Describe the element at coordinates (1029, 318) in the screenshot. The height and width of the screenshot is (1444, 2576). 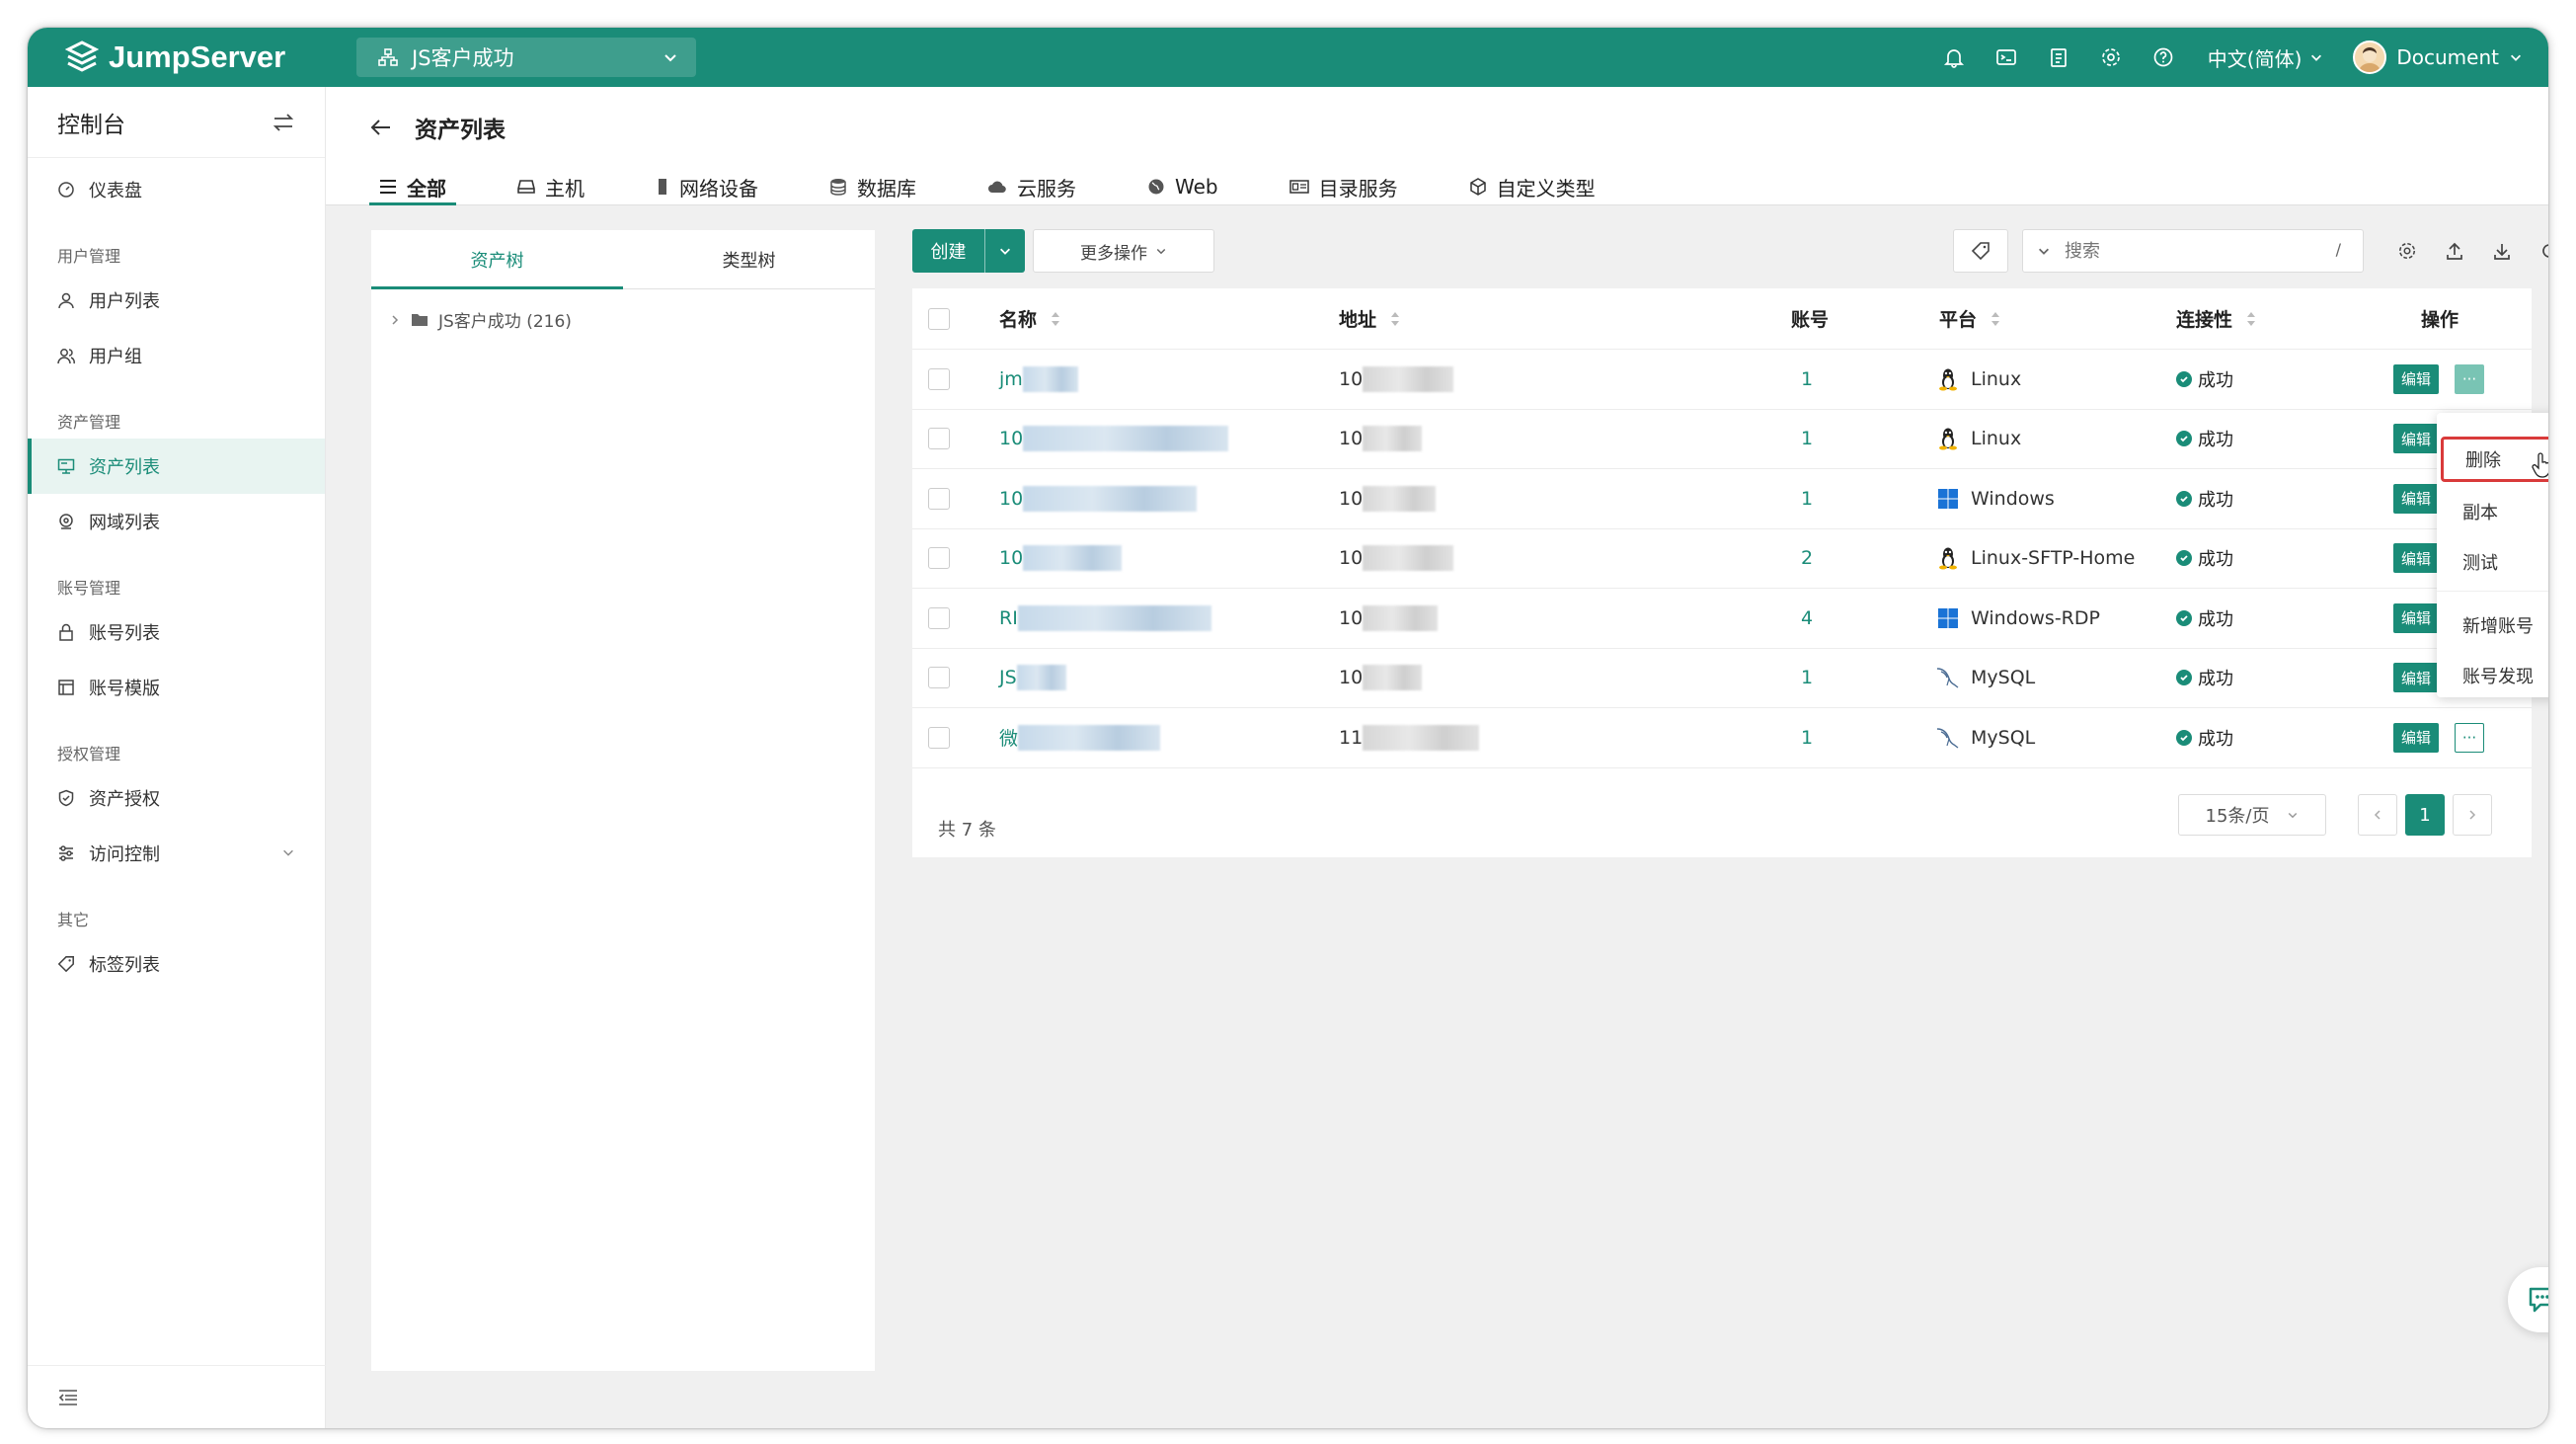
I see `header-name: 名称` at that location.